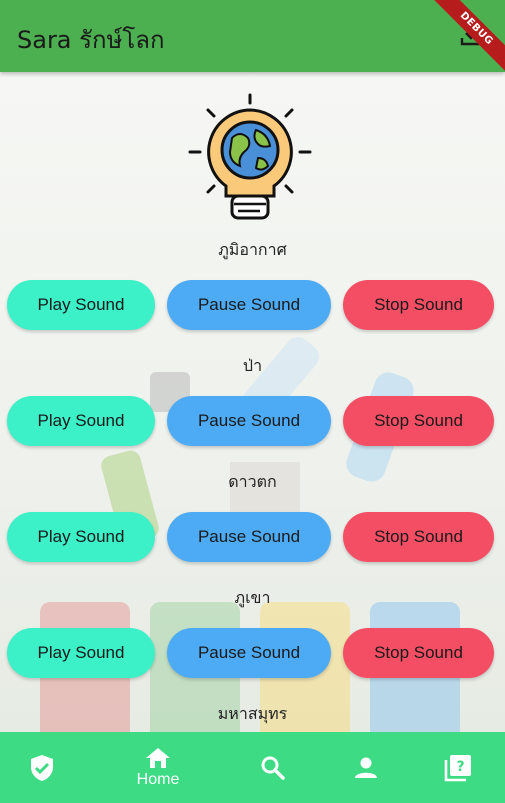 Image resolution: width=505 pixels, height=803 pixels. I want to click on nav-item-search, so click(273, 767).